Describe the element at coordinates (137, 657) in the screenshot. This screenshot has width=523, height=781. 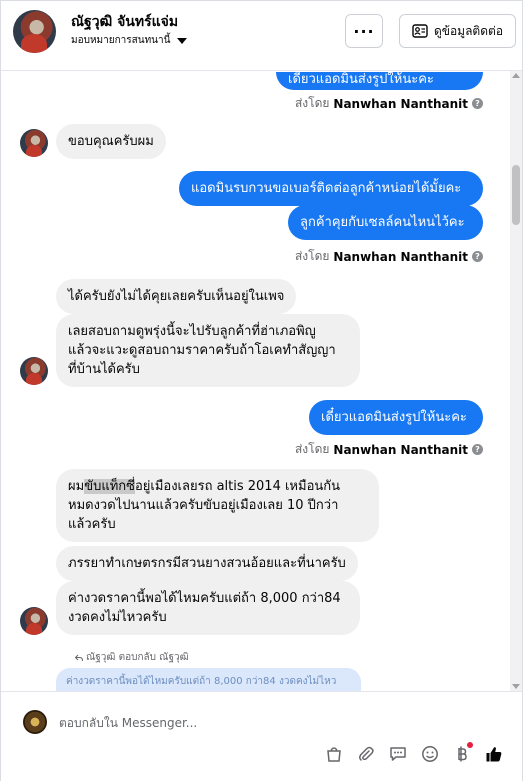
I see `reply-meta-text: ณัฐวุฒิ ตอบกลับ ณัฐวุฒิ` at that location.